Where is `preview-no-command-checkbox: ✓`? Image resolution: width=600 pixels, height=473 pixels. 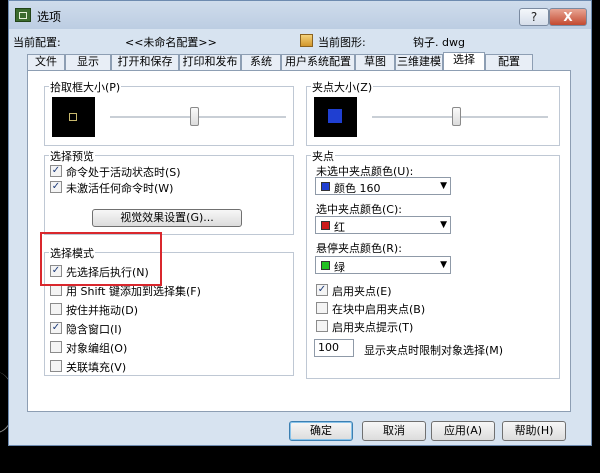 preview-no-command-checkbox: ✓ is located at coordinates (56, 187).